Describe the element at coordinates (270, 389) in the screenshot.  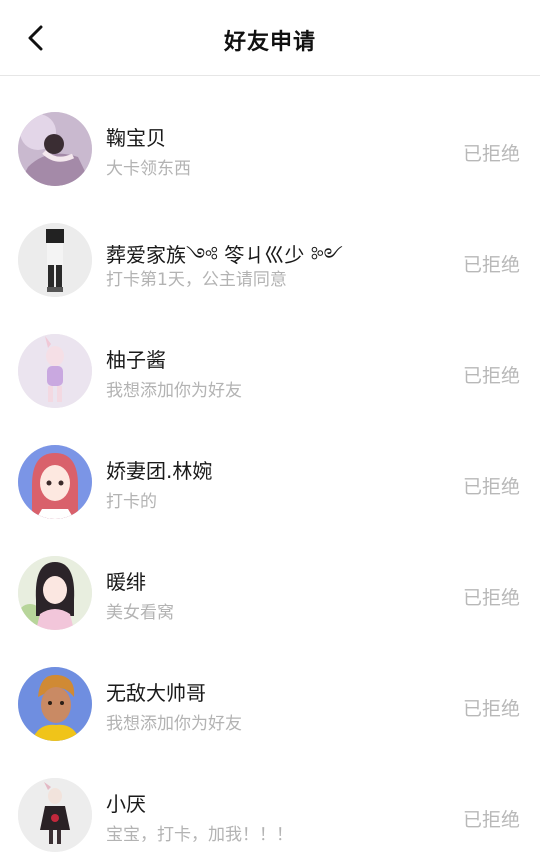
I see `list-item: 柚子酱 我想添加你为好友 已拒绝` at that location.